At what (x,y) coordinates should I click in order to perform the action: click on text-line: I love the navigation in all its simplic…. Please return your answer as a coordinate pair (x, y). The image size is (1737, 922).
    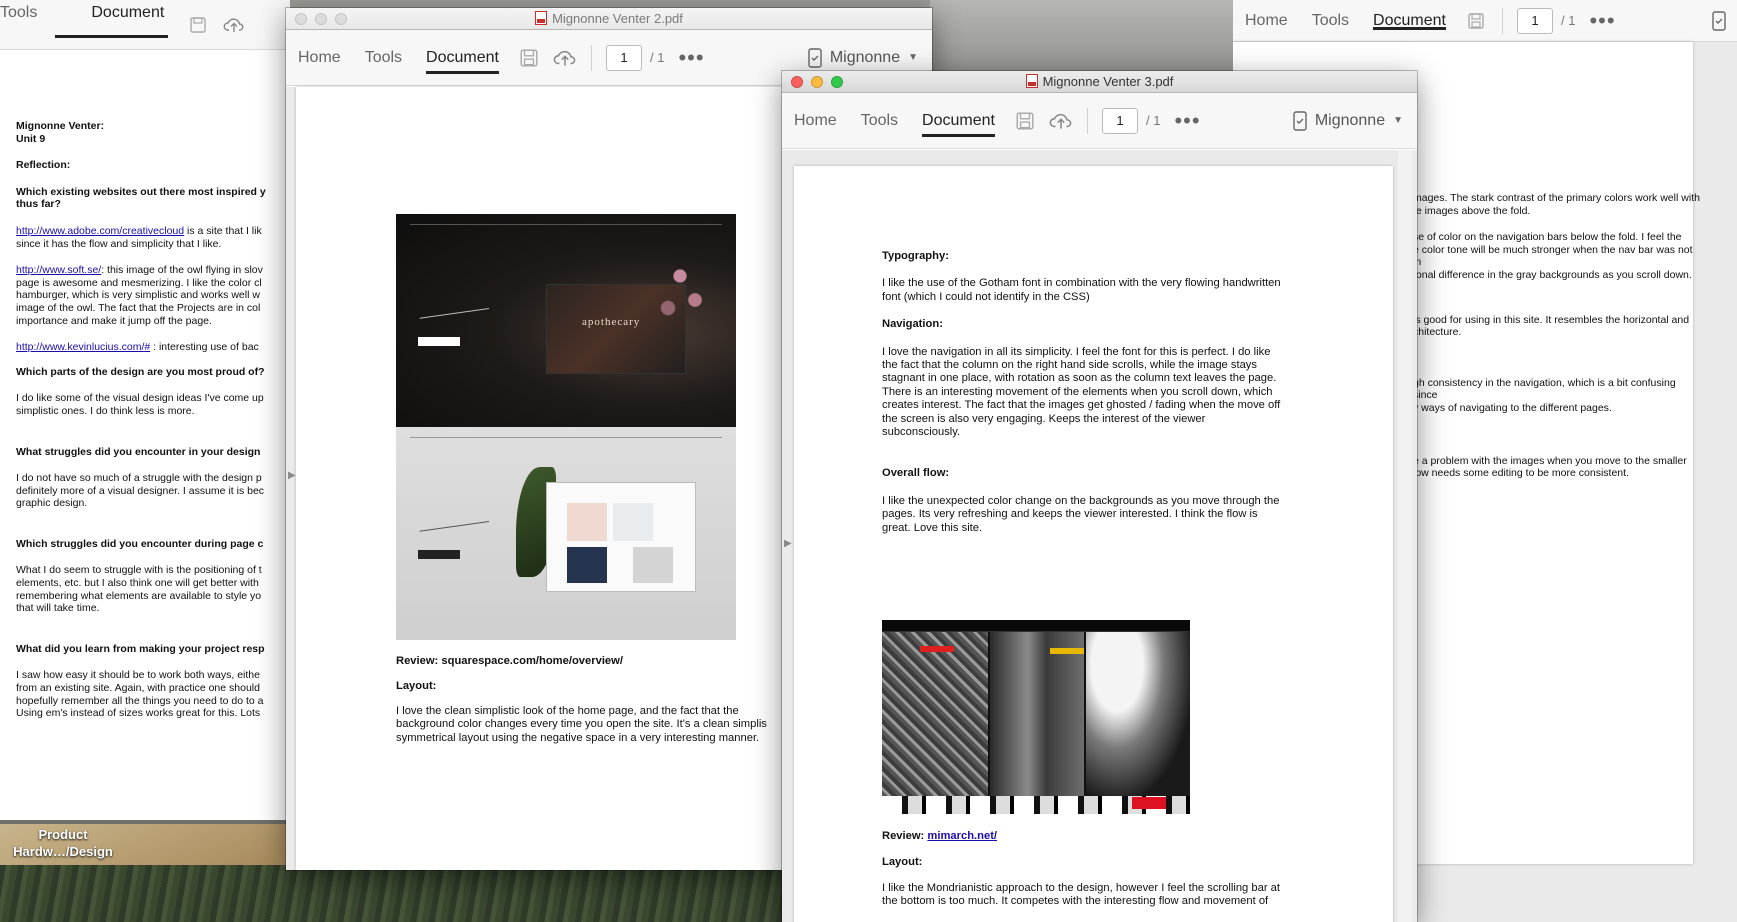
    Looking at the image, I should click on (1076, 351).